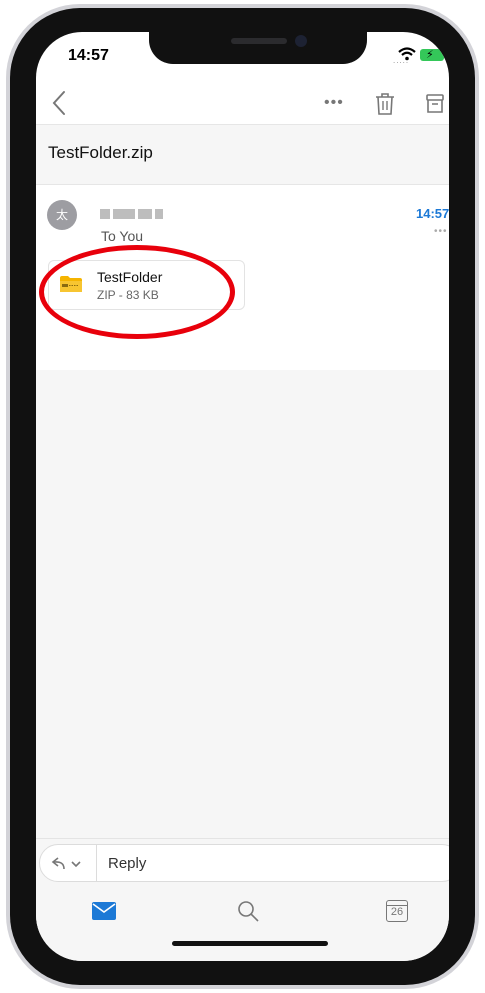  Describe the element at coordinates (62, 215) in the screenshot. I see `sender-avatar: 太` at that location.